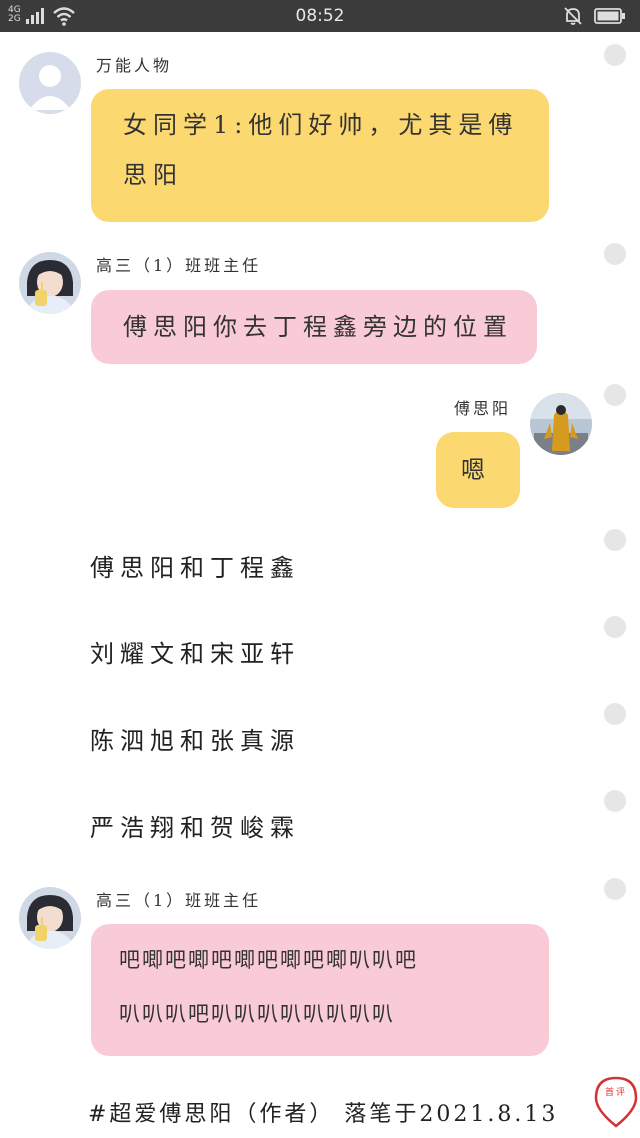 Image resolution: width=640 pixels, height=1138 pixels. What do you see at coordinates (615, 1093) in the screenshot?
I see `first-comment-label: 首评` at bounding box center [615, 1093].